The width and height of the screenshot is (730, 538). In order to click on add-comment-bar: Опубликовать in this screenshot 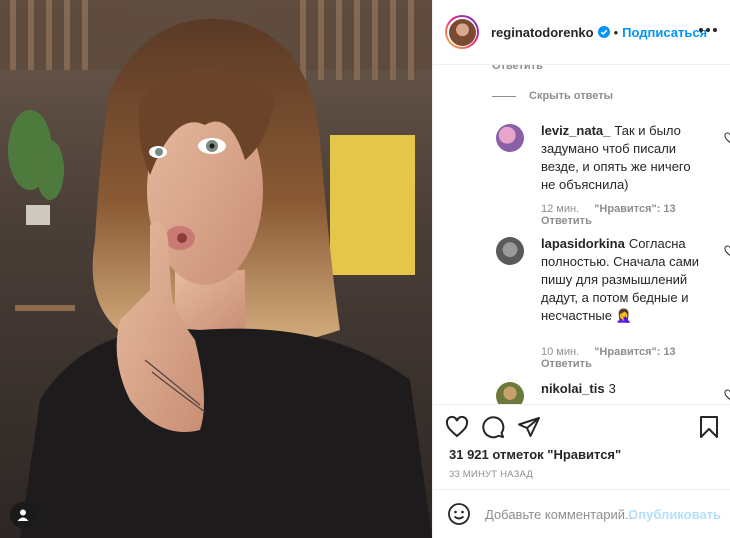, I will do `click(581, 513)`.